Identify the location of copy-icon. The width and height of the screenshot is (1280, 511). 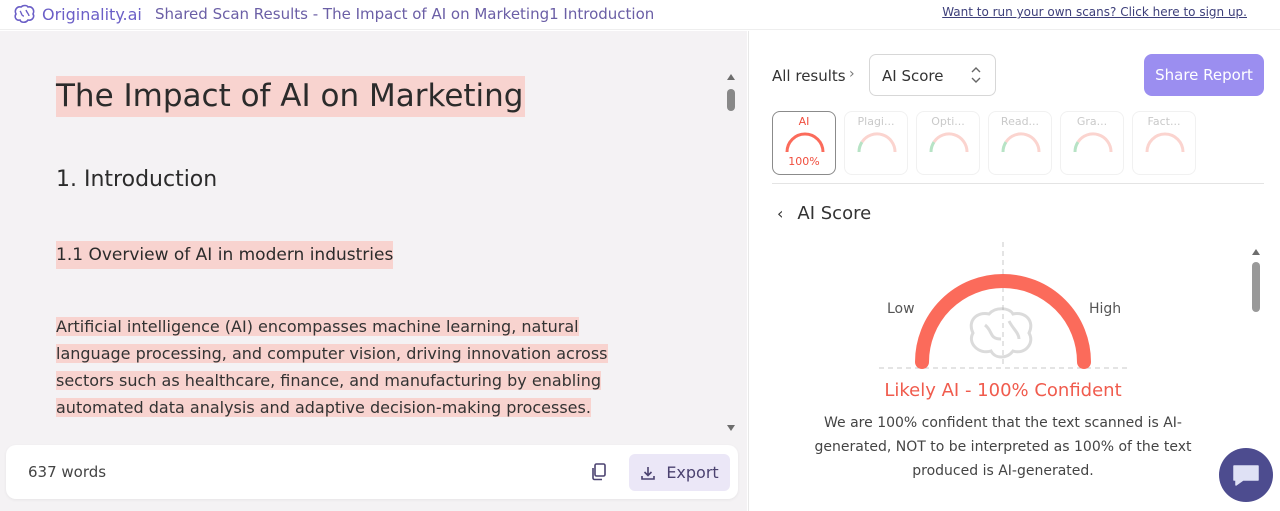
(599, 472).